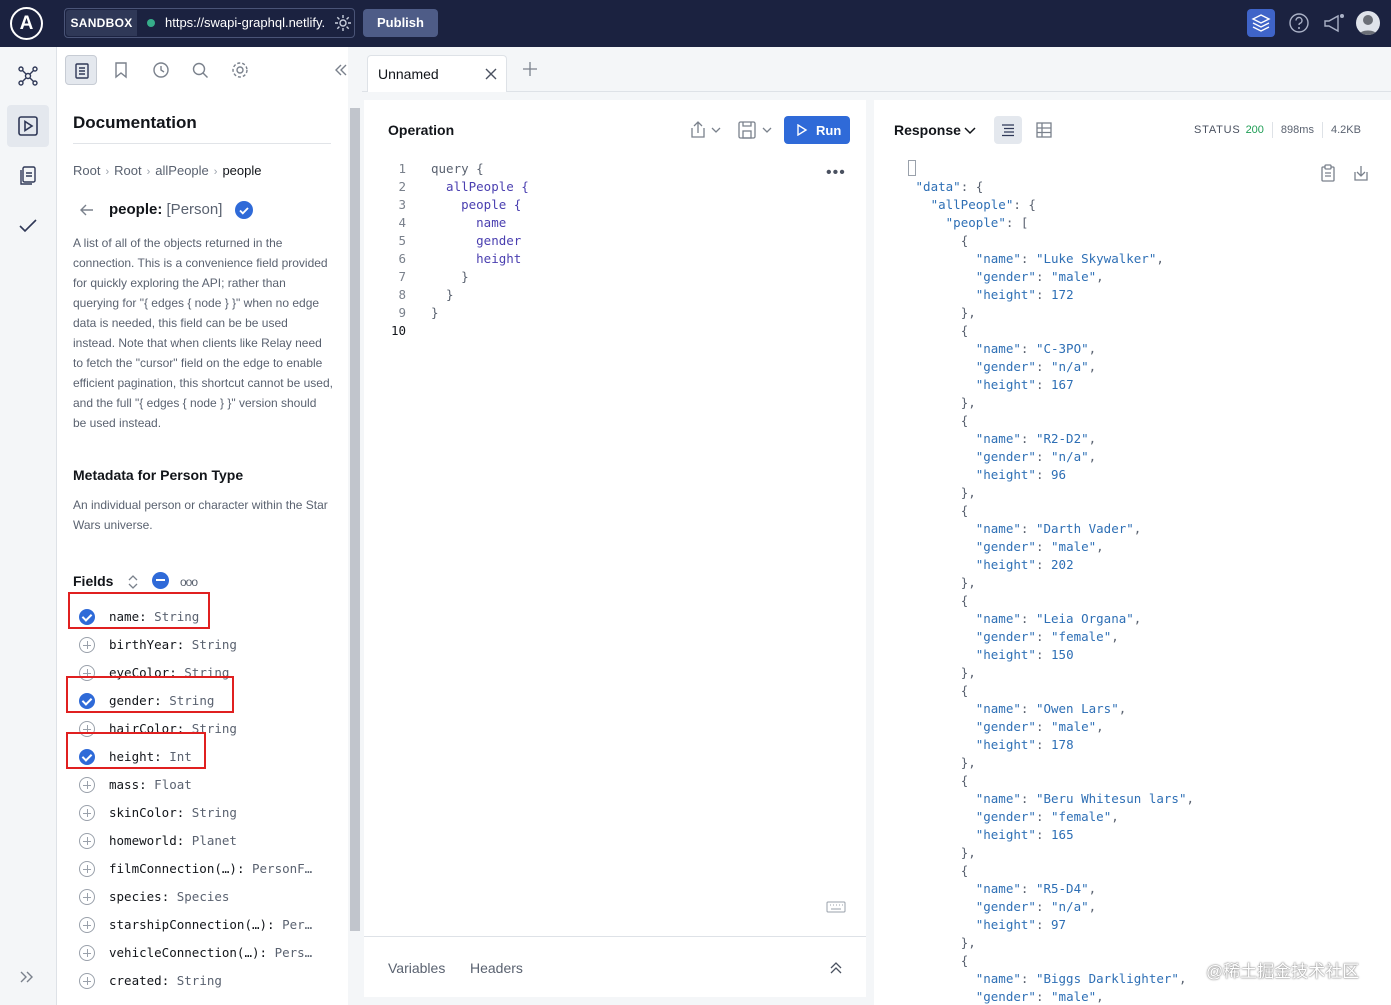 Image resolution: width=1391 pixels, height=1005 pixels. I want to click on save-icon, so click(757, 130).